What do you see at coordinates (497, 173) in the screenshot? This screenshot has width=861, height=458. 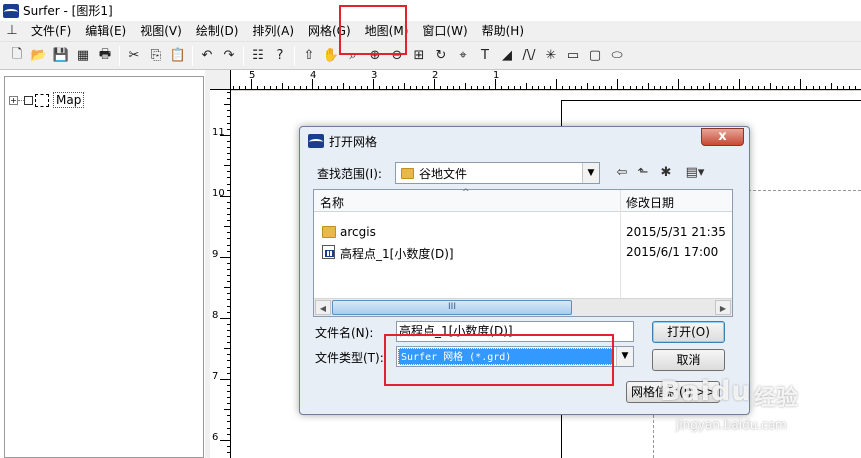 I see `look-in-dropdown: 谷地文件 ▼` at bounding box center [497, 173].